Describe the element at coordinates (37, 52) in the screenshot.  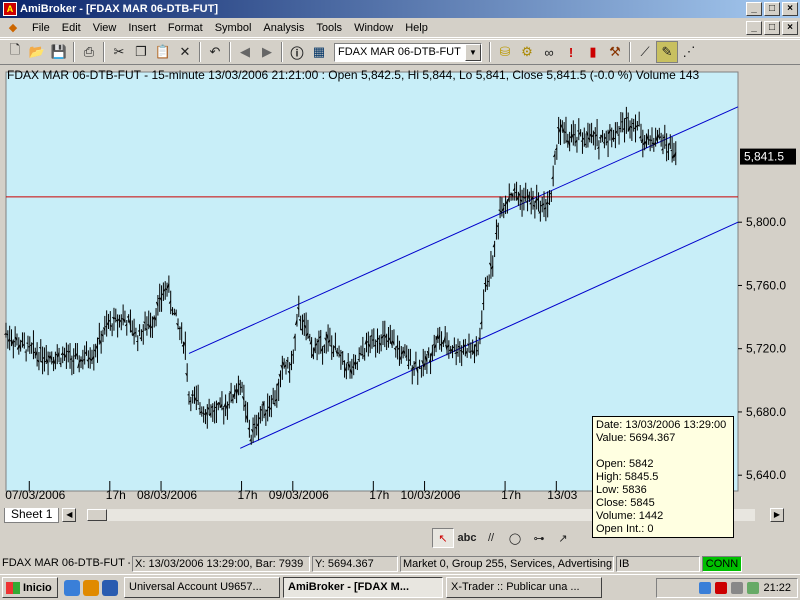
I see `open-icon: 📂` at that location.